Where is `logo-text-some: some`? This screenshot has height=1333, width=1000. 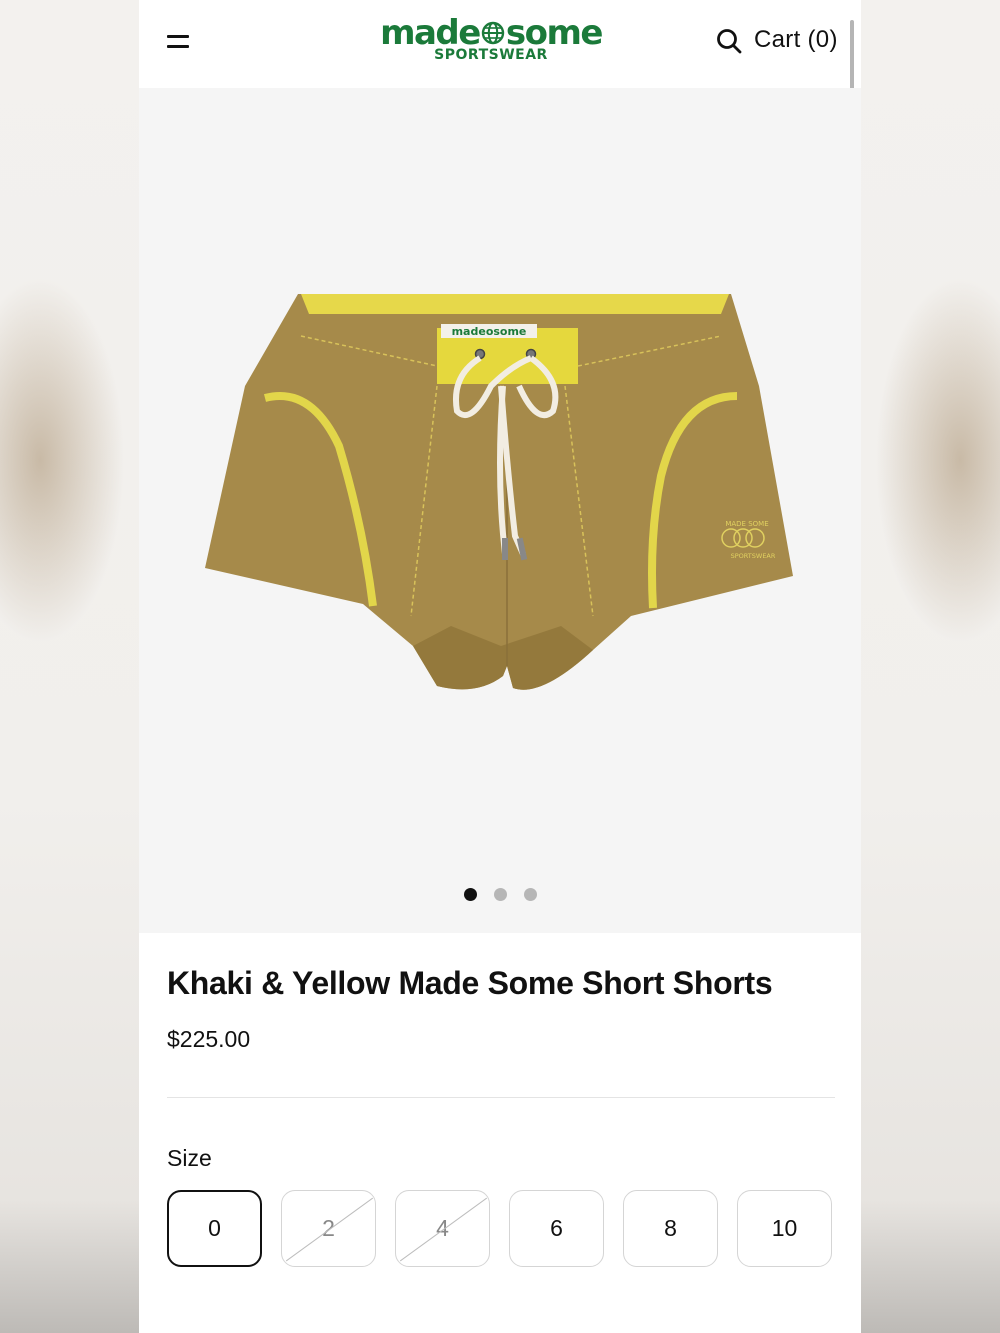 logo-text-some: some is located at coordinates (554, 33).